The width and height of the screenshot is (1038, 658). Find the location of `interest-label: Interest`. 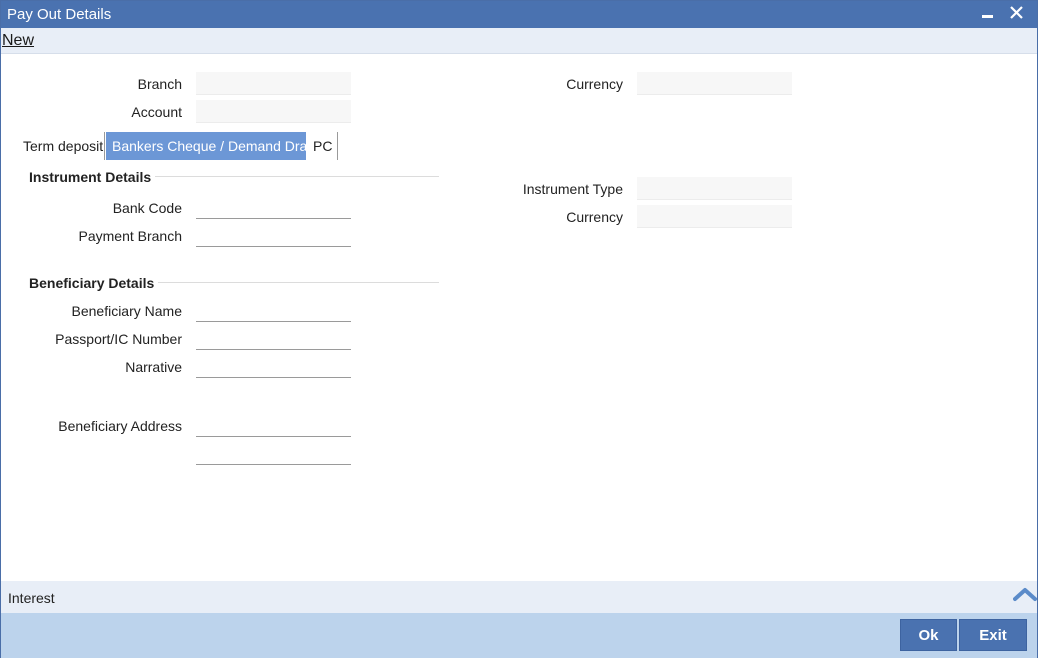

interest-label: Interest is located at coordinates (31, 598).